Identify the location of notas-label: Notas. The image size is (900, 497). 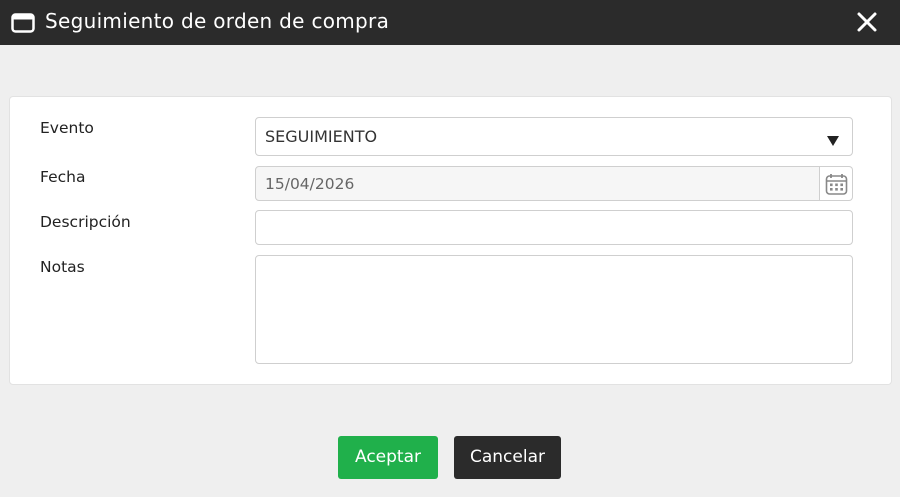
(62, 267).